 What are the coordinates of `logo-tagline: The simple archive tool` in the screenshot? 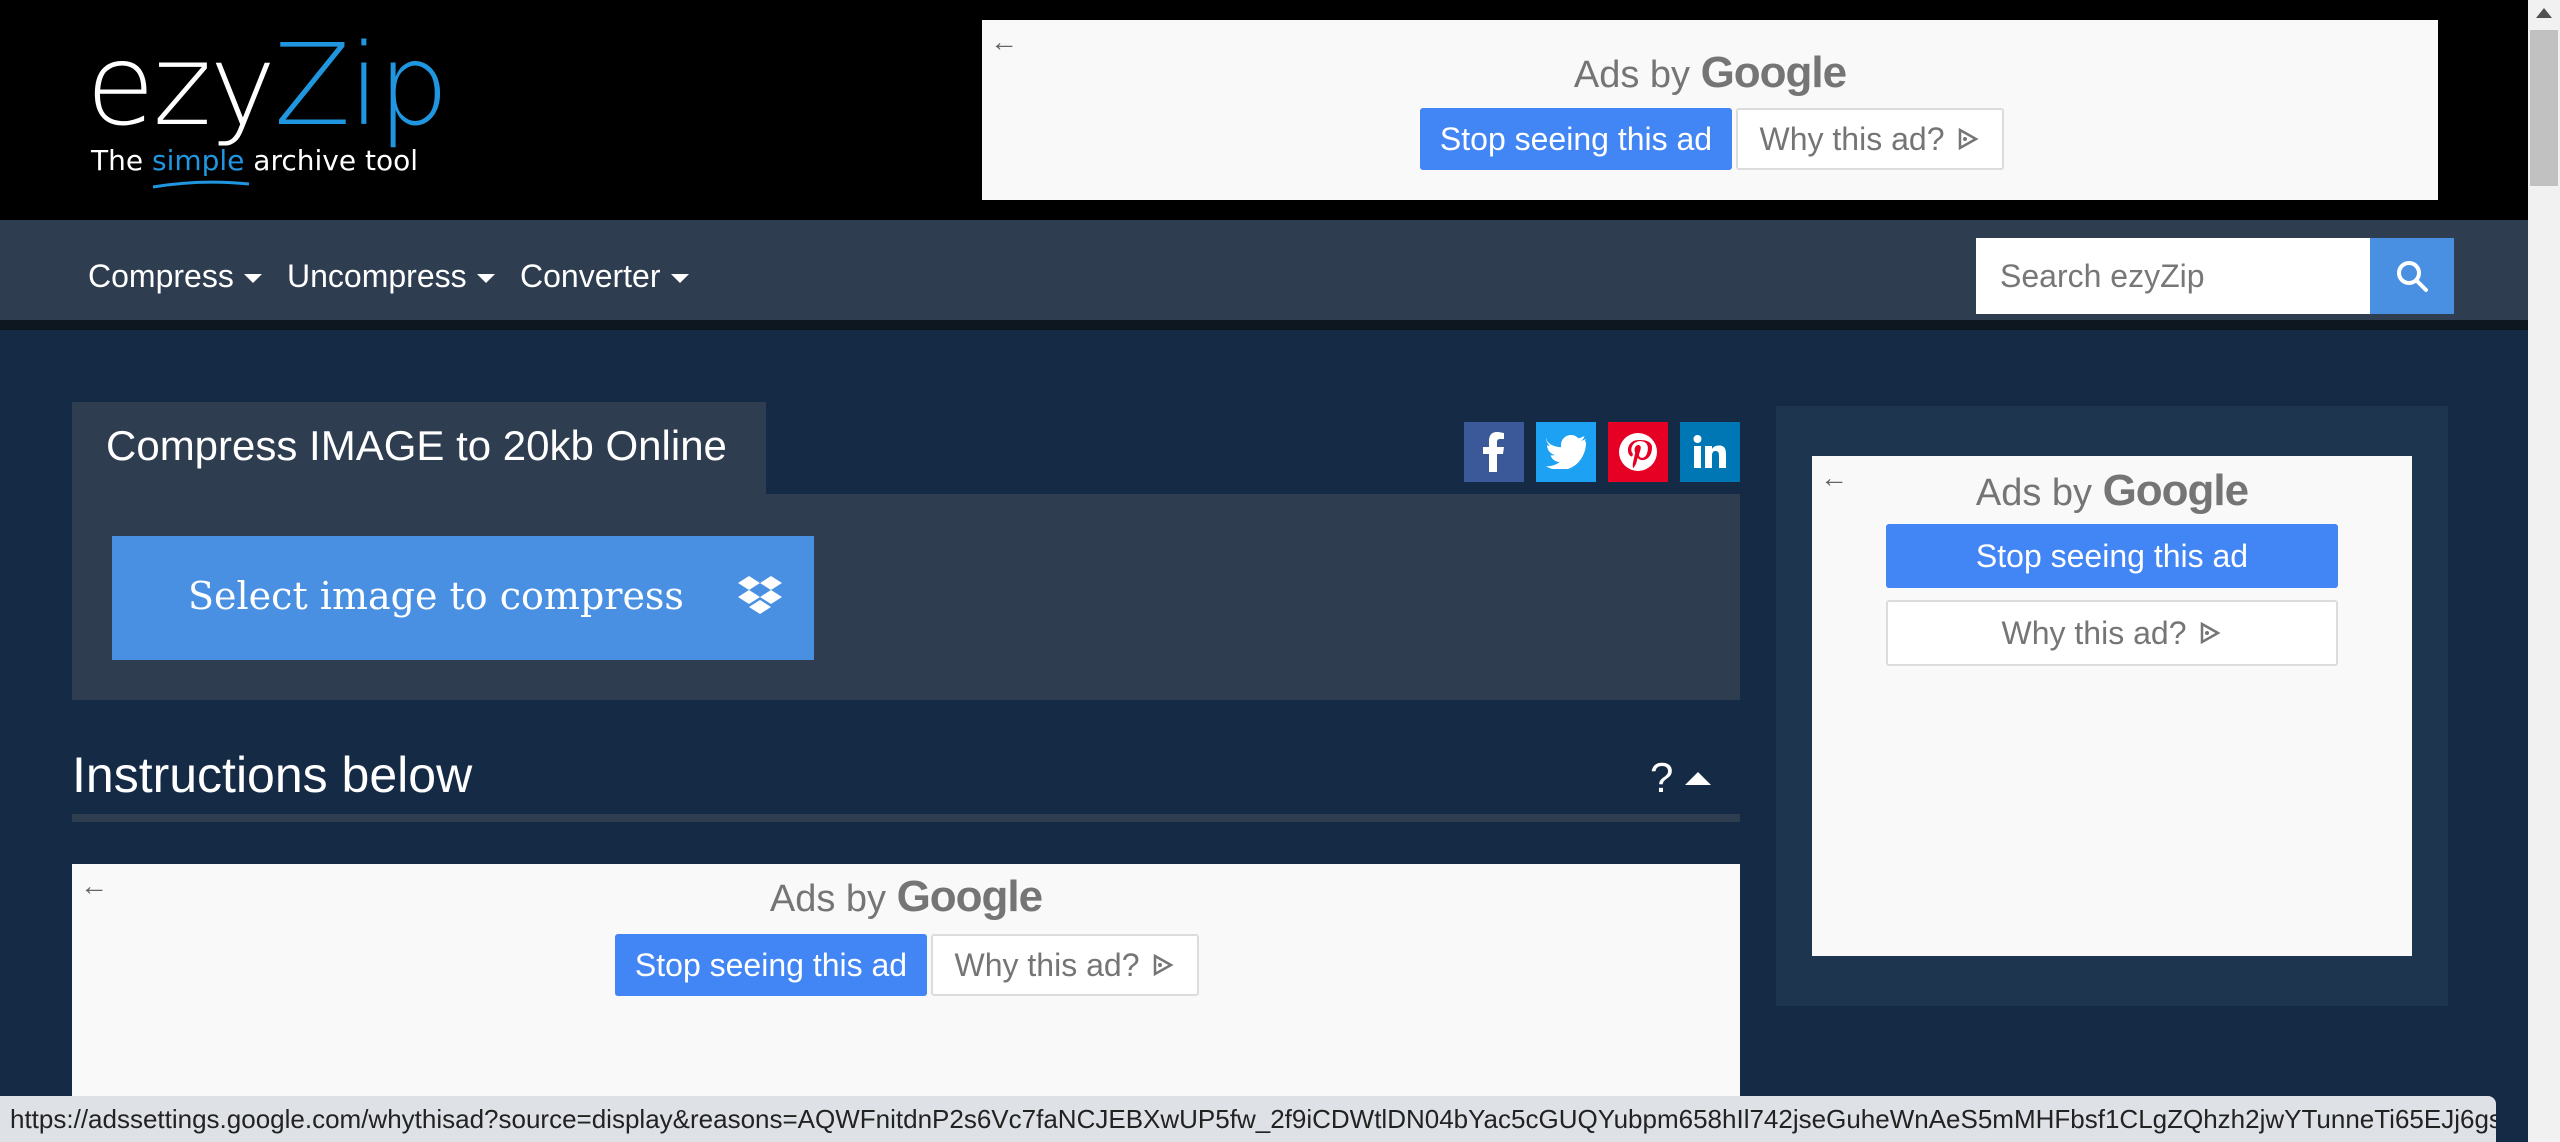 It's located at (269, 166).